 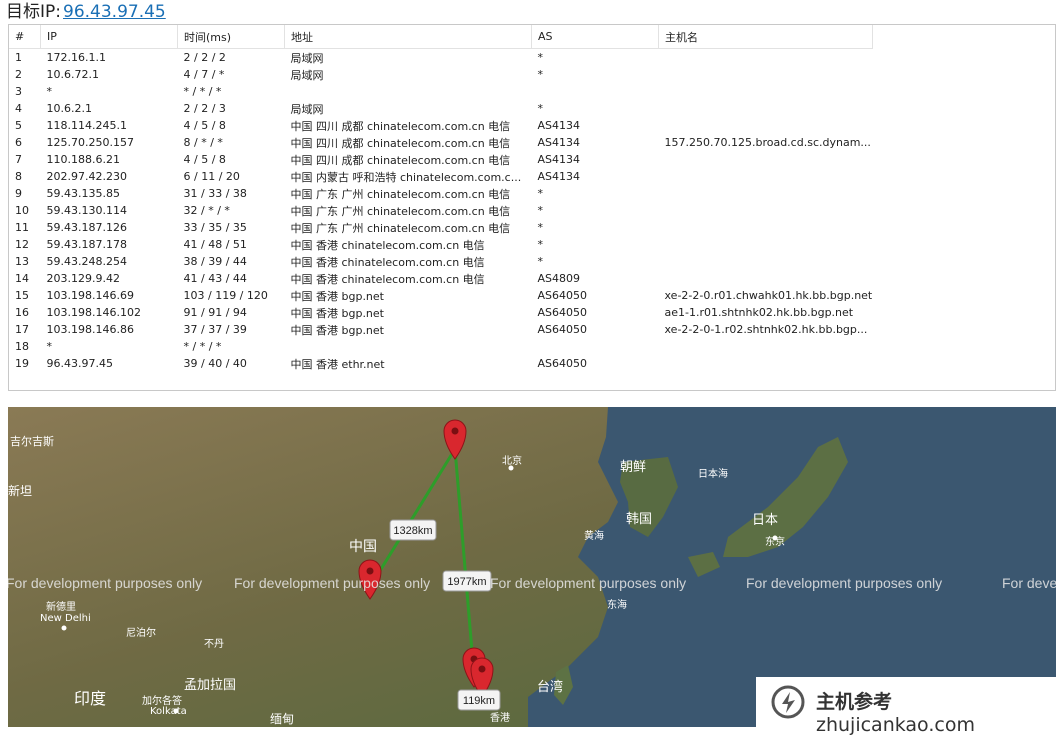 What do you see at coordinates (215, 244) in the screenshot?
I see `hop-time: 41 / 48 / 51` at bounding box center [215, 244].